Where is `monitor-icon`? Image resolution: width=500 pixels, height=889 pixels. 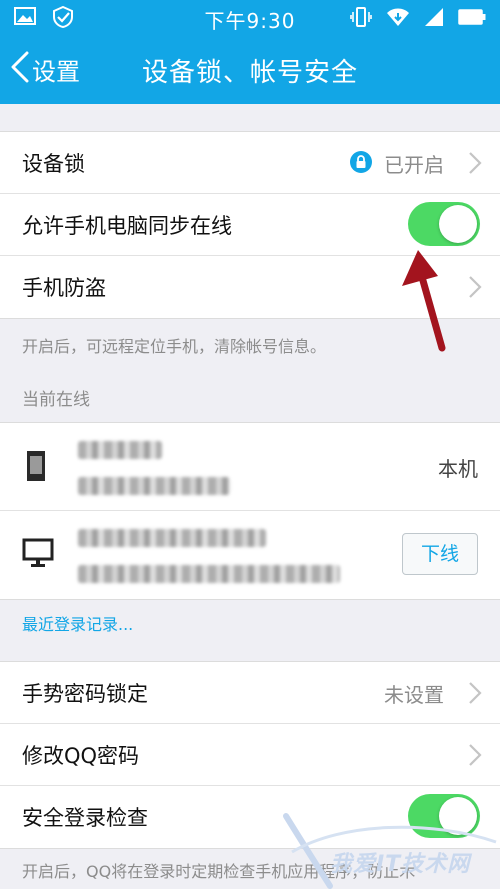
monitor-icon is located at coordinates (38, 555).